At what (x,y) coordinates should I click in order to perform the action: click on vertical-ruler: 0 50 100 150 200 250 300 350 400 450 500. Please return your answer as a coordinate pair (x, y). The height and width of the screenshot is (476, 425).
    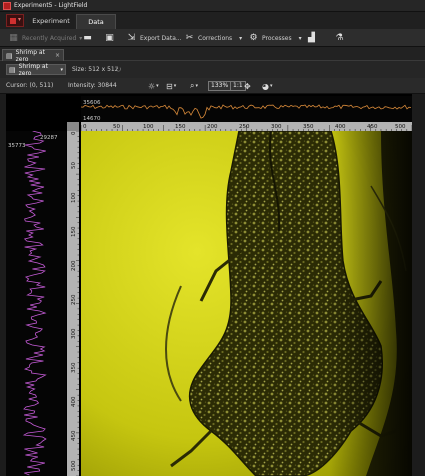
    Looking at the image, I should click on (73, 303).